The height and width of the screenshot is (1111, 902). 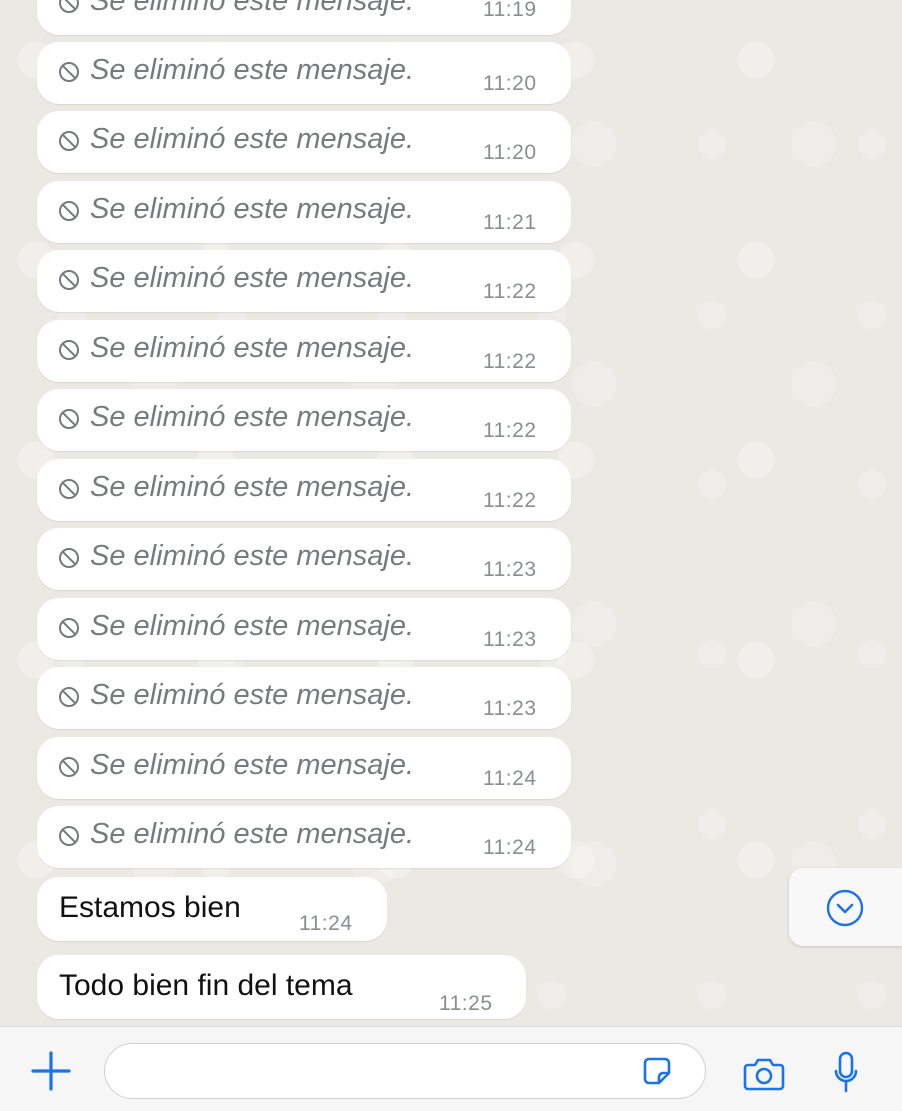 I want to click on microphone-icon, so click(x=846, y=1073).